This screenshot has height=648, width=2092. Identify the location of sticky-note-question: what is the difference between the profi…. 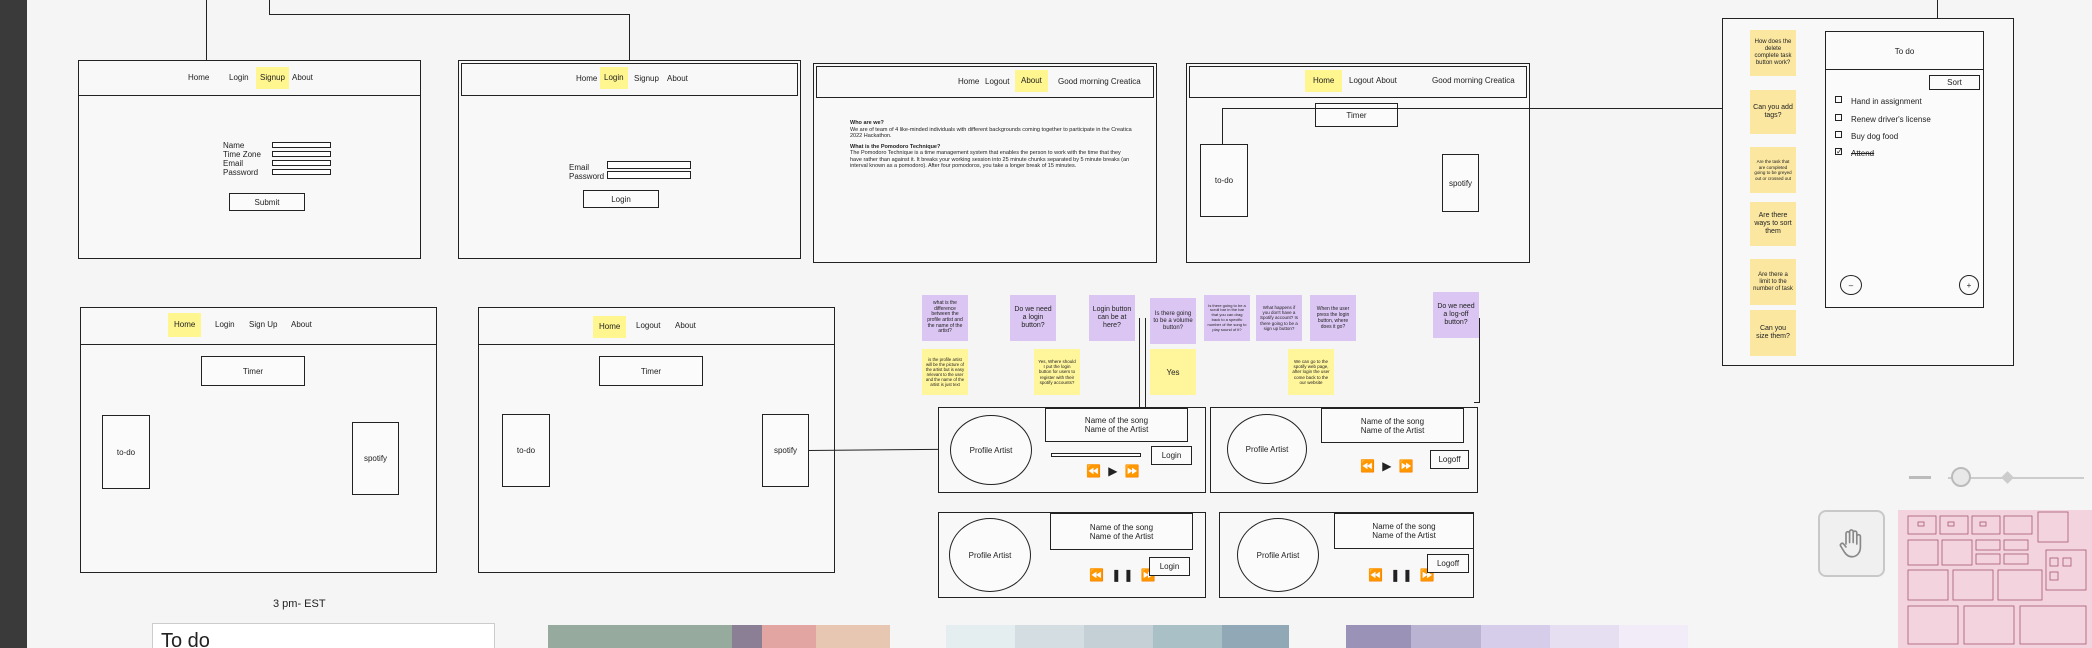
(945, 318).